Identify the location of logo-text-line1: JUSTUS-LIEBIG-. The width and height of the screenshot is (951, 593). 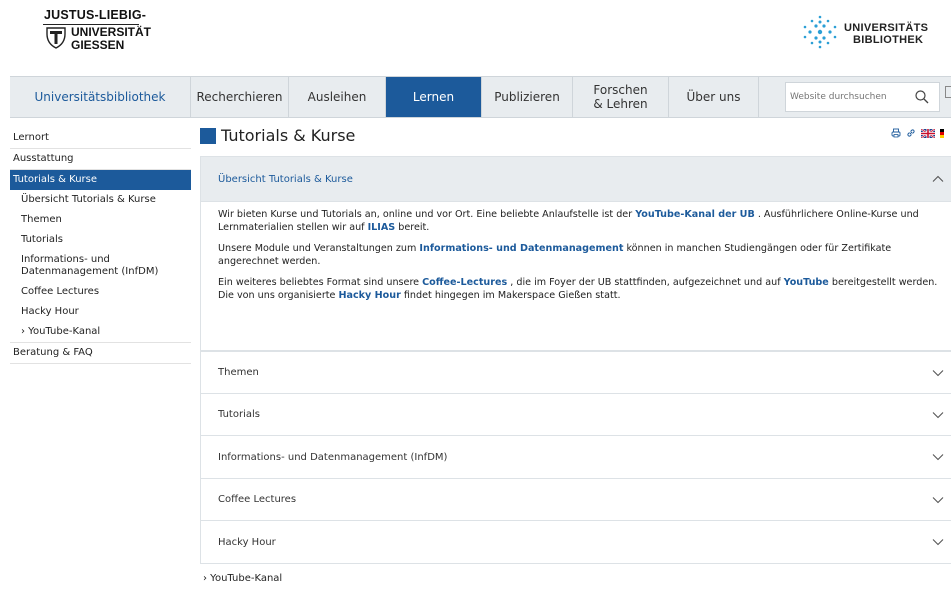
(95, 15).